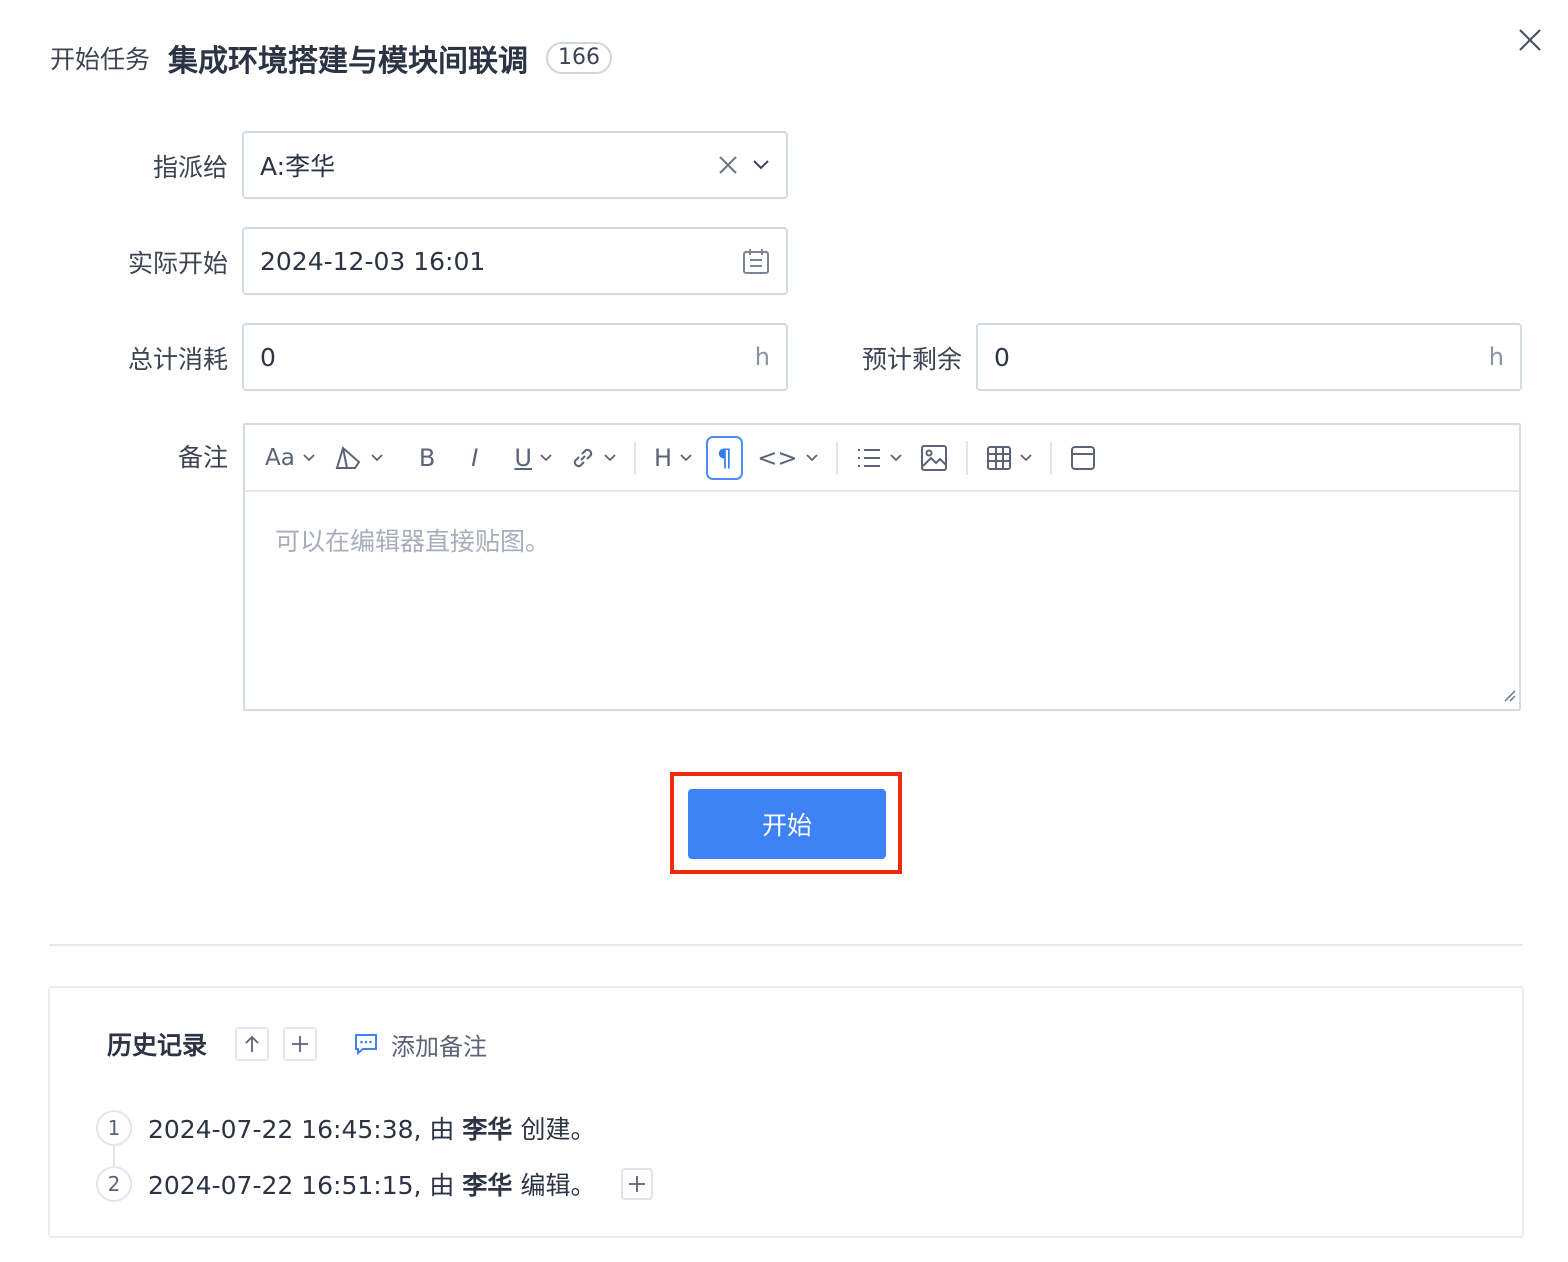 This screenshot has height=1262, width=1568. I want to click on text-color-button, so click(358, 458).